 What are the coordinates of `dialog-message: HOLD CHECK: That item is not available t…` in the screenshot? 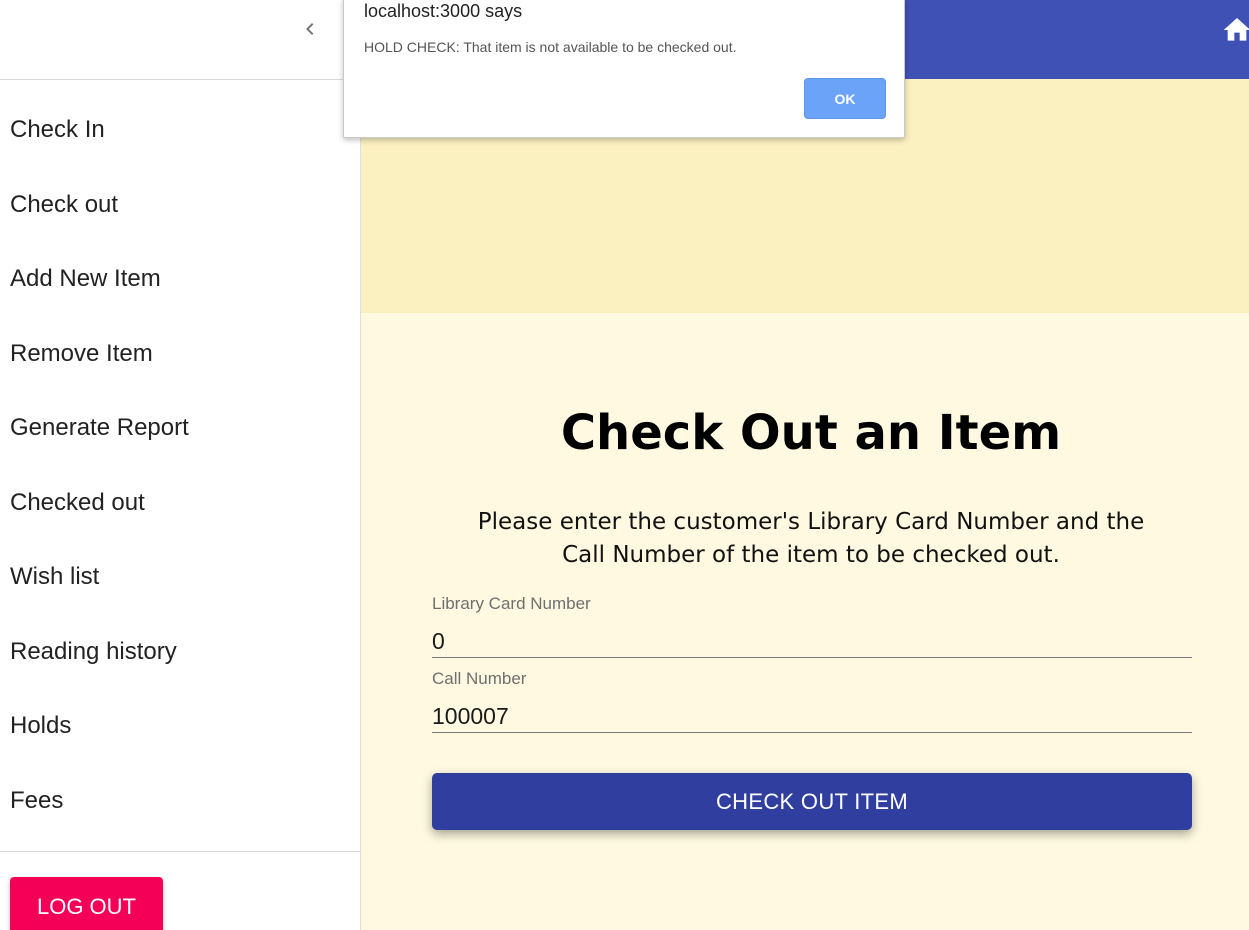 It's located at (550, 47).